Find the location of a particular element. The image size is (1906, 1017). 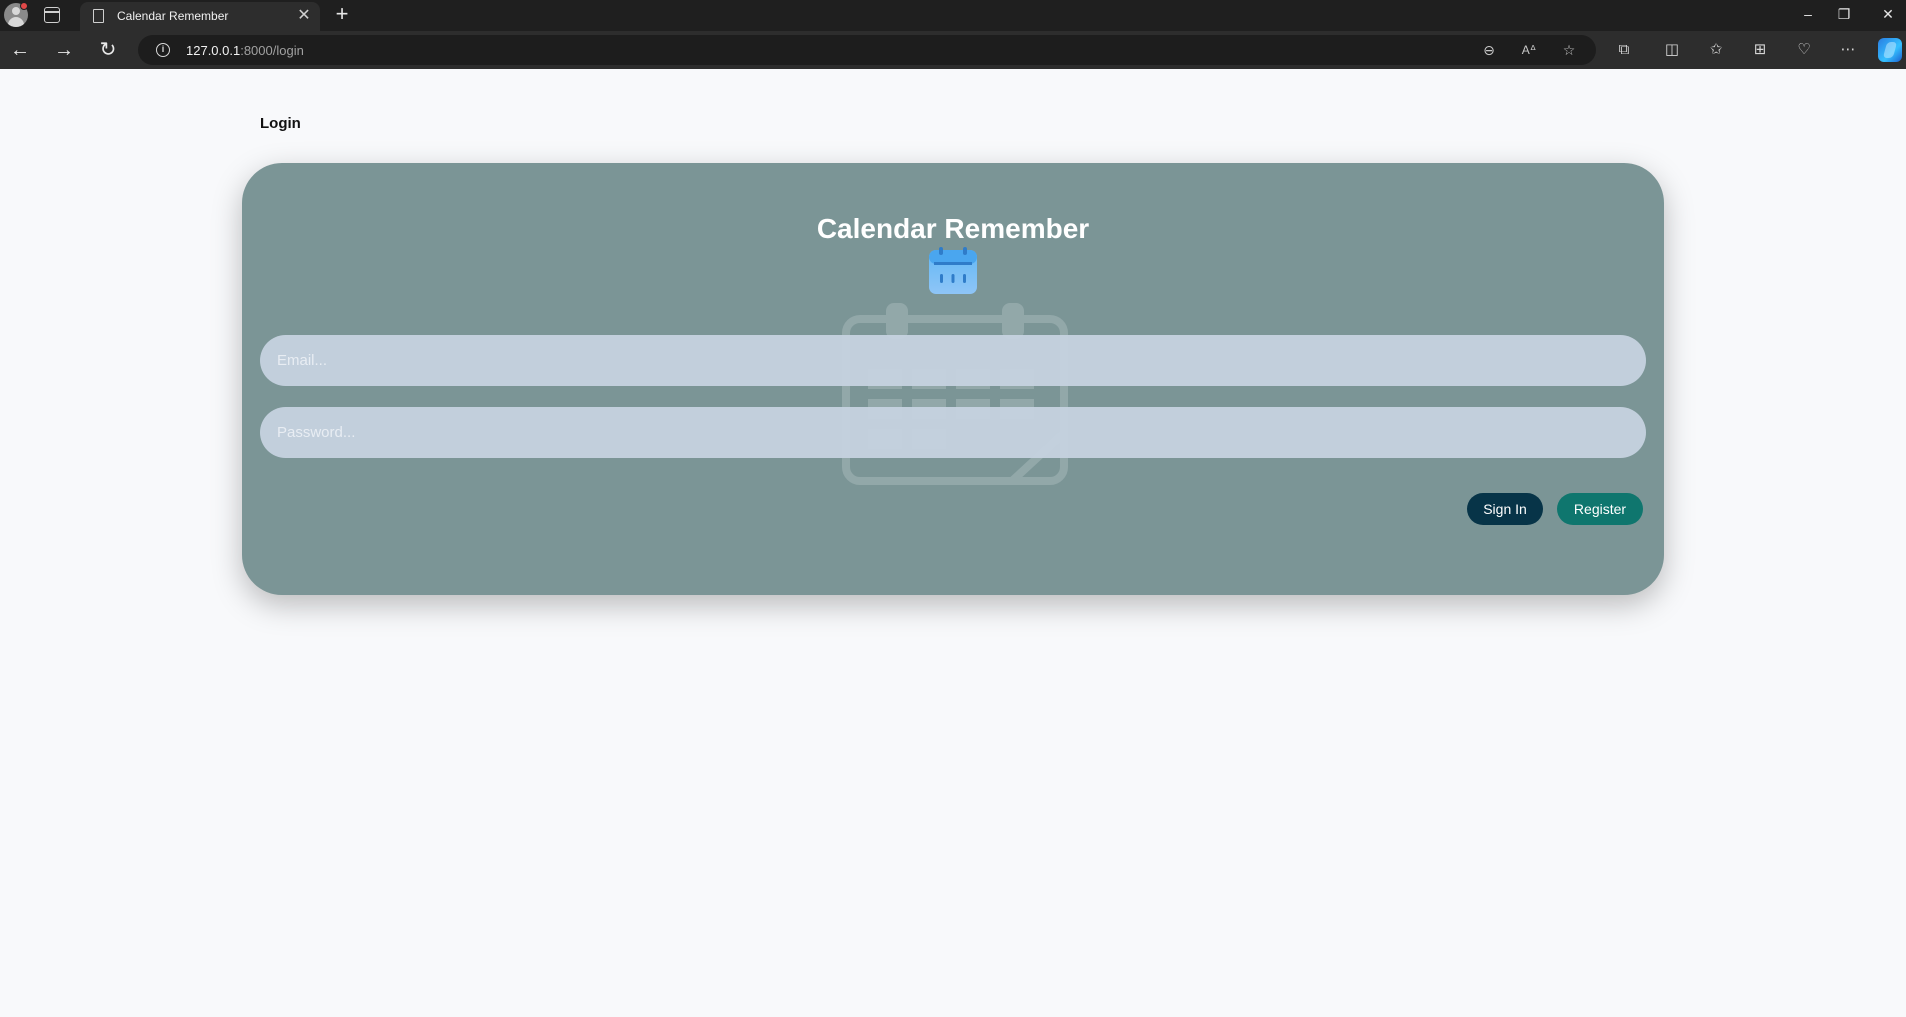

forward-icon: → is located at coordinates (64, 50).